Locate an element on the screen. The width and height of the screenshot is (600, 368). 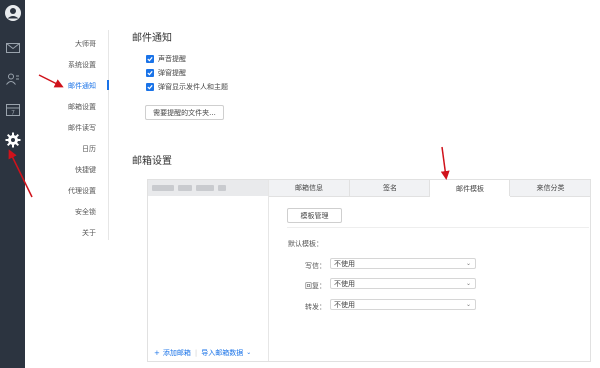
mailbox-tabs: 邮箱信息 签名 邮件模板 来信分类 is located at coordinates (429, 188).